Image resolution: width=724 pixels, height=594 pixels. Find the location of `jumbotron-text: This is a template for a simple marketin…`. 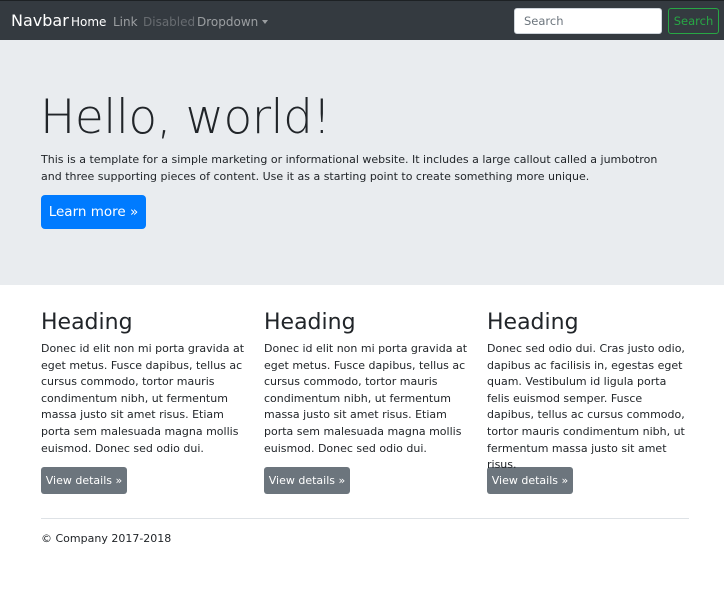

jumbotron-text: This is a template for a simple marketin… is located at coordinates (349, 168).